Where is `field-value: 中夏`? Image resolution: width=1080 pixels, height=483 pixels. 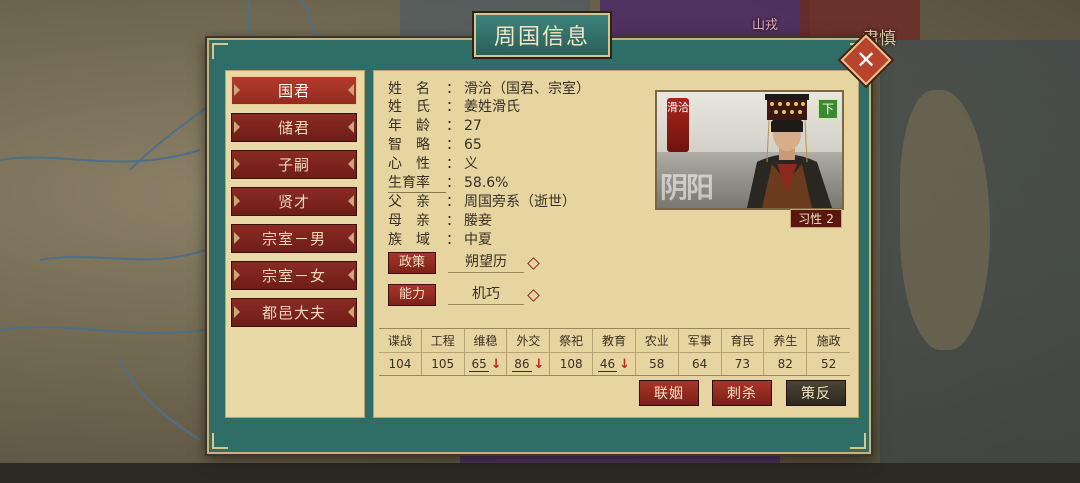
field-value: 中夏 is located at coordinates (478, 240).